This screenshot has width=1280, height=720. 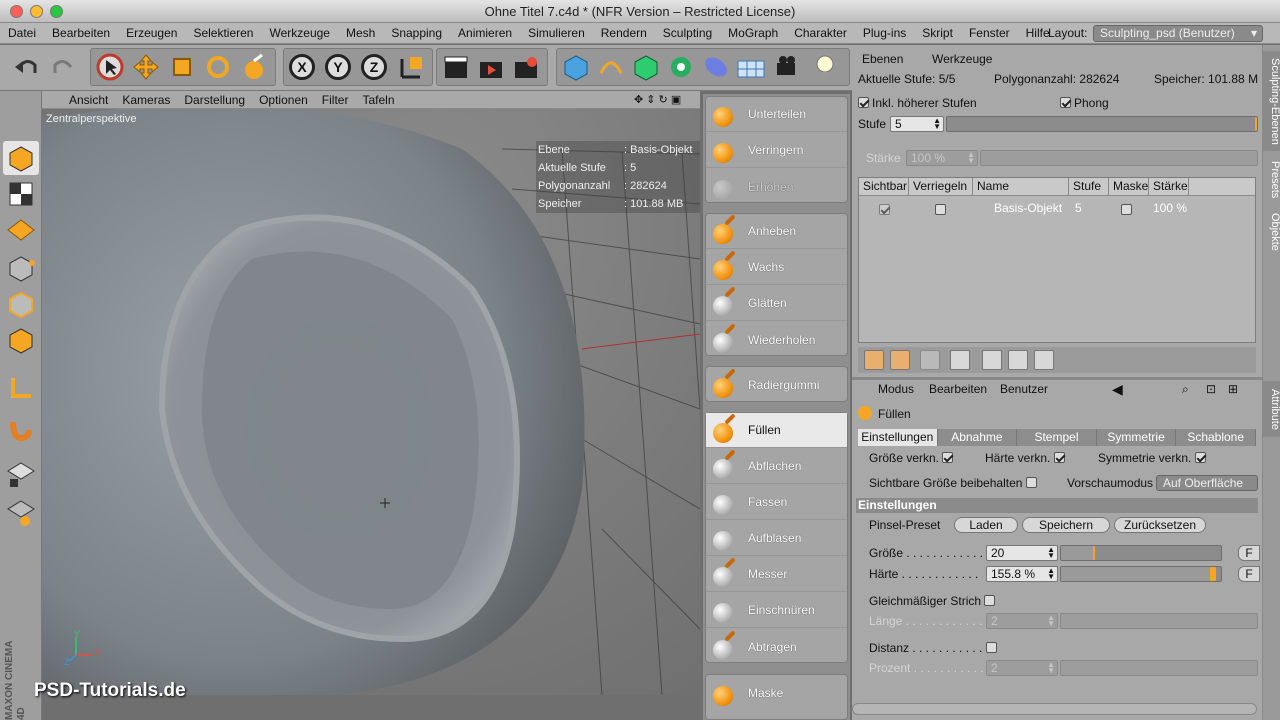 I want to click on live-select-button, so click(x=254, y=67).